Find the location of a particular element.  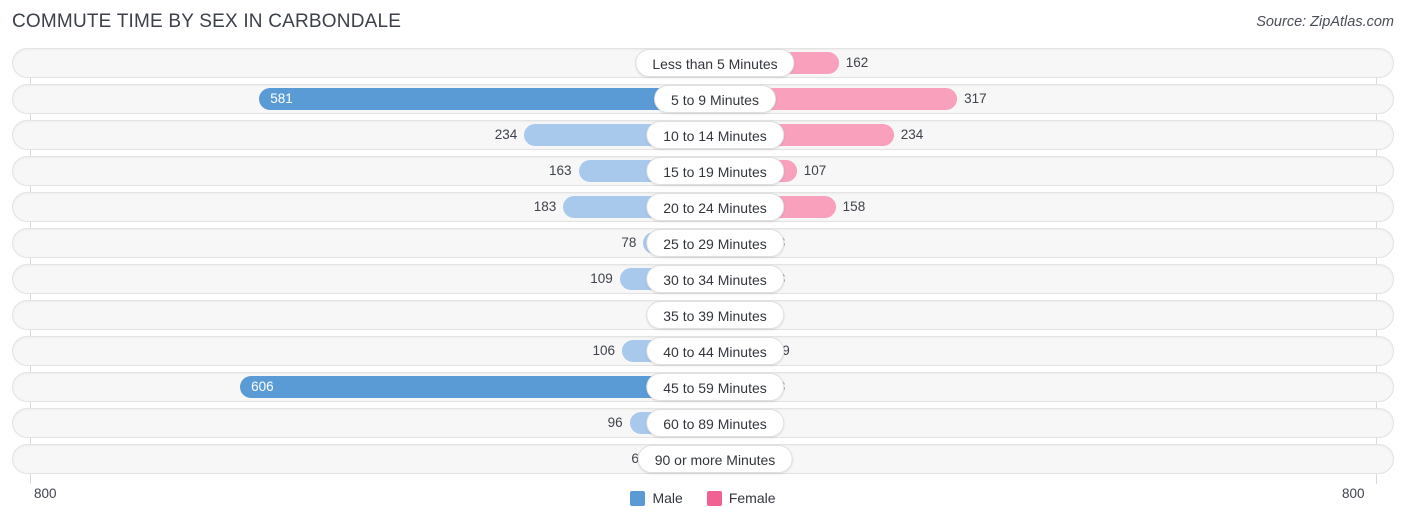

chart-row: 183 158 20 to 24 Minutes is located at coordinates (703, 207).